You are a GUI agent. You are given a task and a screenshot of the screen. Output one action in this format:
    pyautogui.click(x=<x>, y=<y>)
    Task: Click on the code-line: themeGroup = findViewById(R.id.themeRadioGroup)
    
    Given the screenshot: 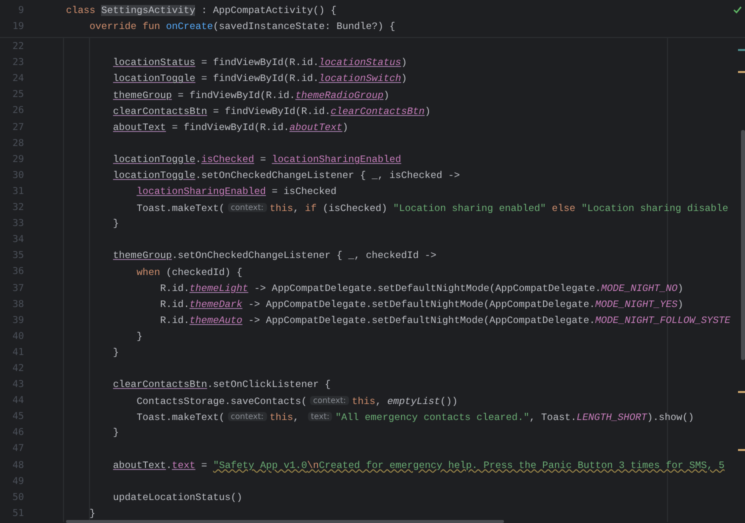 What is the action you would take?
    pyautogui.click(x=251, y=95)
    